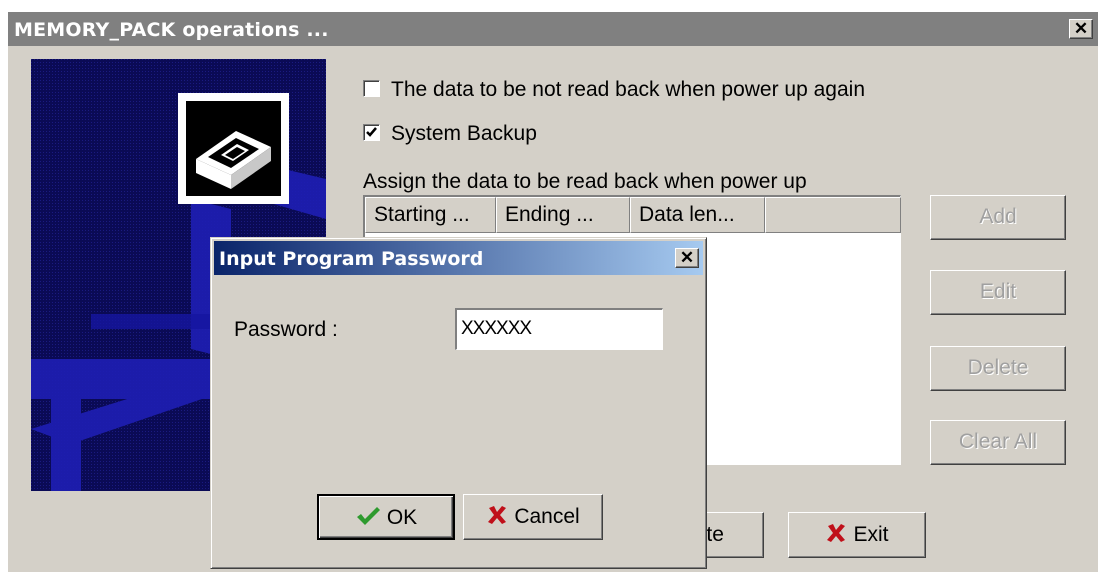 The height and width of the screenshot is (572, 1106). I want to click on delete-button: Delete, so click(998, 368).